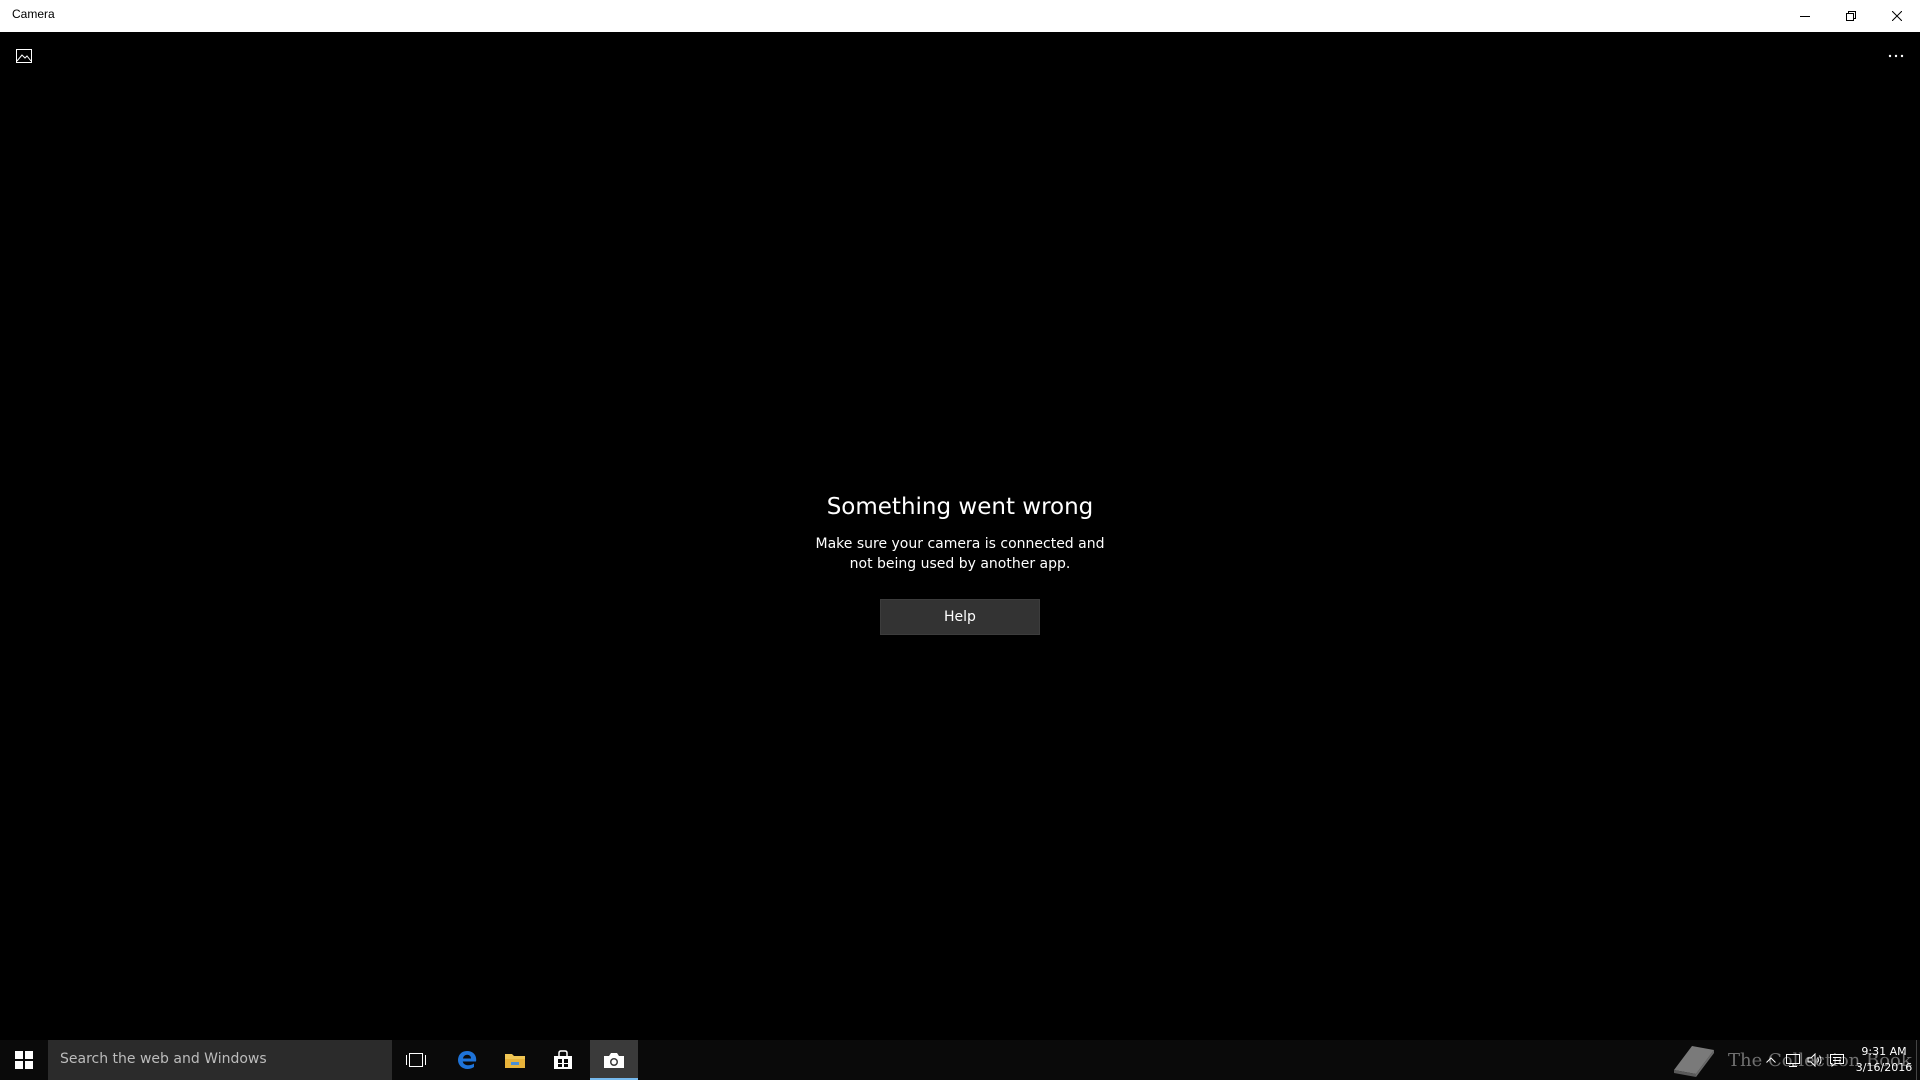 Image resolution: width=1920 pixels, height=1080 pixels. I want to click on minimize-button, so click(1805, 16).